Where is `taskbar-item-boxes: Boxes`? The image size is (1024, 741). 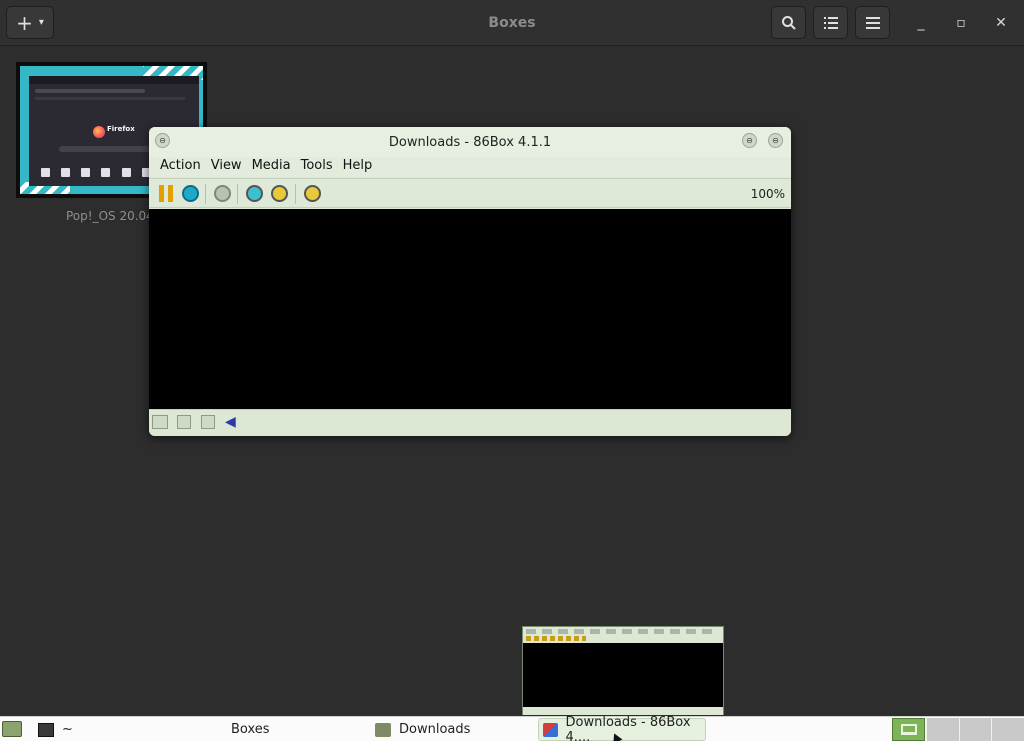
taskbar-item-boxes: Boxes is located at coordinates (287, 729).